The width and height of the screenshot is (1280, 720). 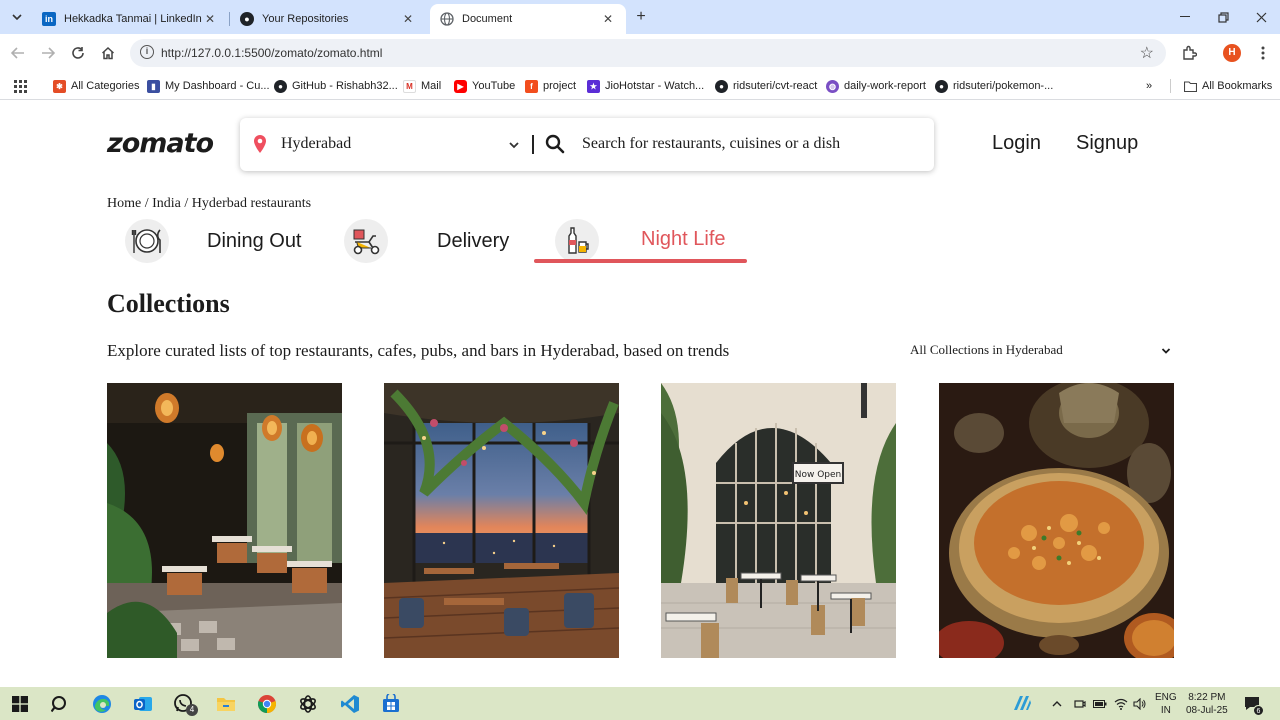 I want to click on bookmark-all-categories: ✱ All Categories, so click(x=96, y=86).